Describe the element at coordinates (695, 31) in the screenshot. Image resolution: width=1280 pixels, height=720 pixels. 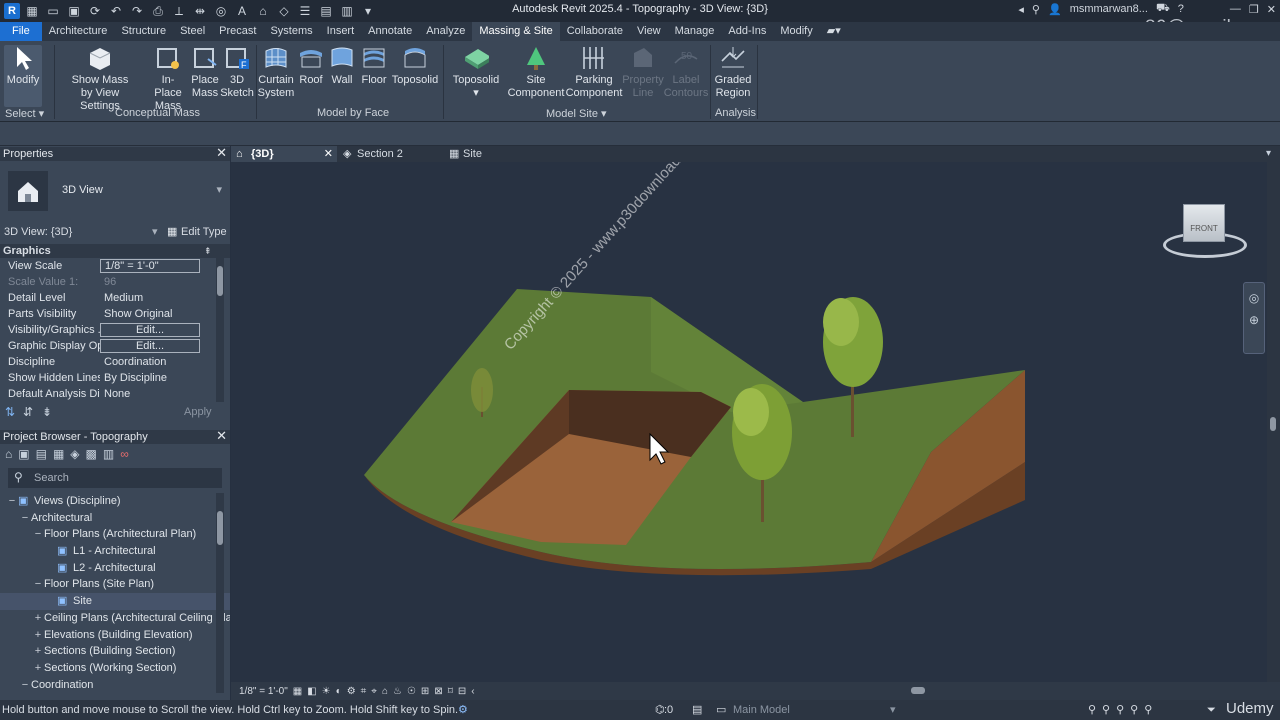
I see `tab-manage: Manage` at that location.